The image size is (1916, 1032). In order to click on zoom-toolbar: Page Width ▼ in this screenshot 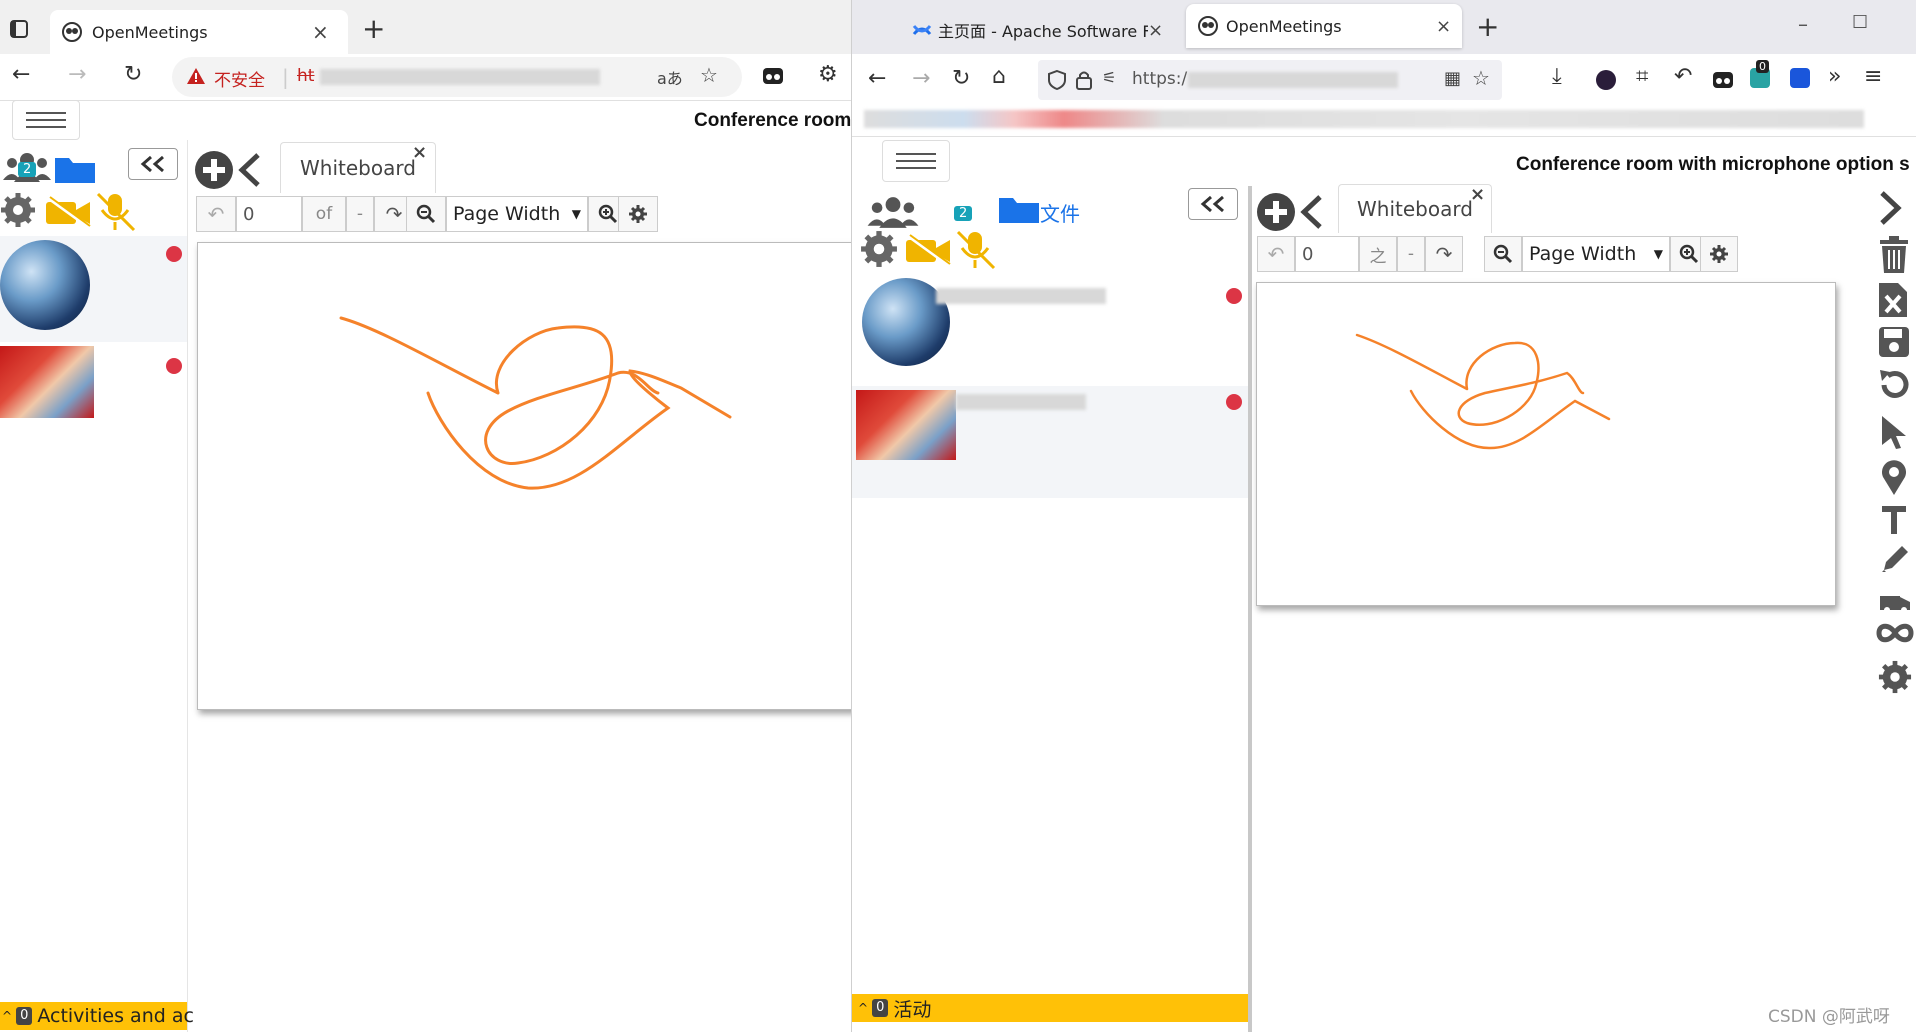, I will do `click(517, 214)`.